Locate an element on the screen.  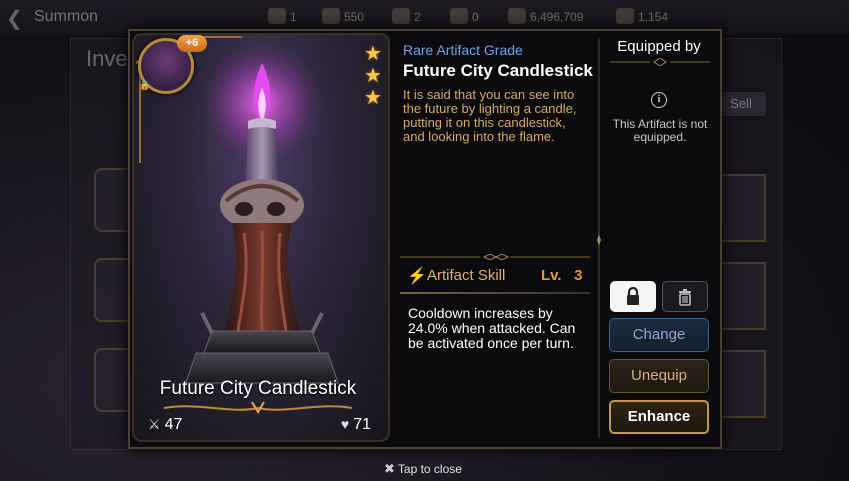
gold-value: 6,496,709 is located at coordinates (557, 17).